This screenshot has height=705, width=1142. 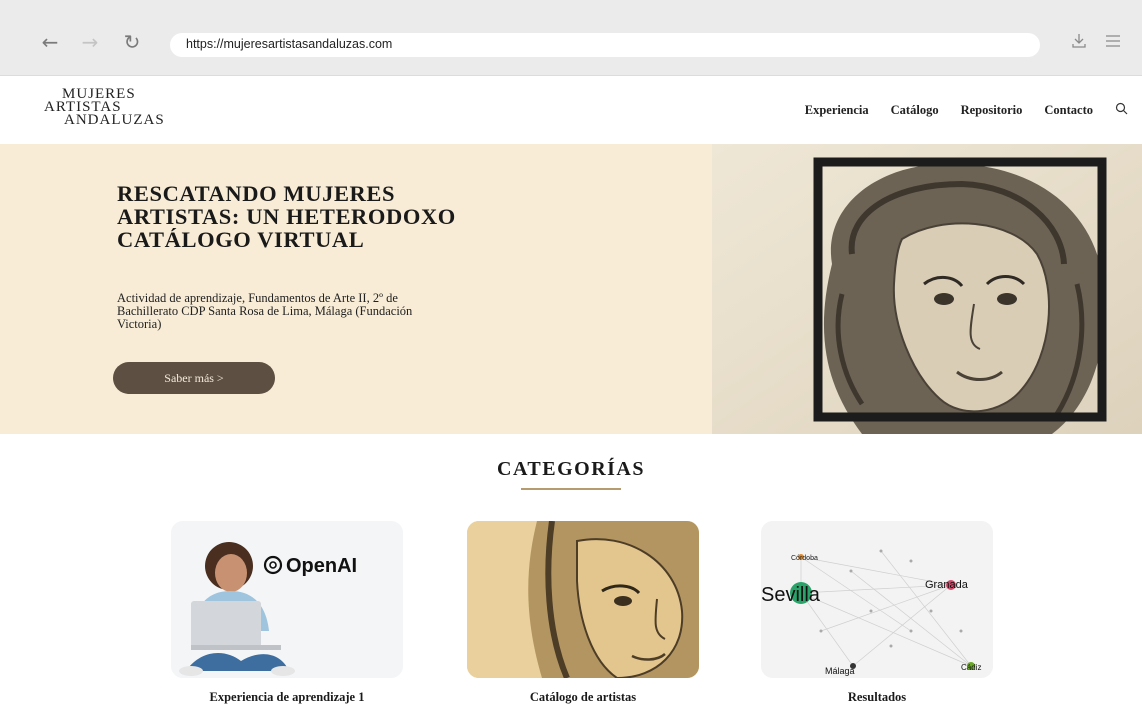 I want to click on card-label-resultados: Resultados, so click(x=877, y=697).